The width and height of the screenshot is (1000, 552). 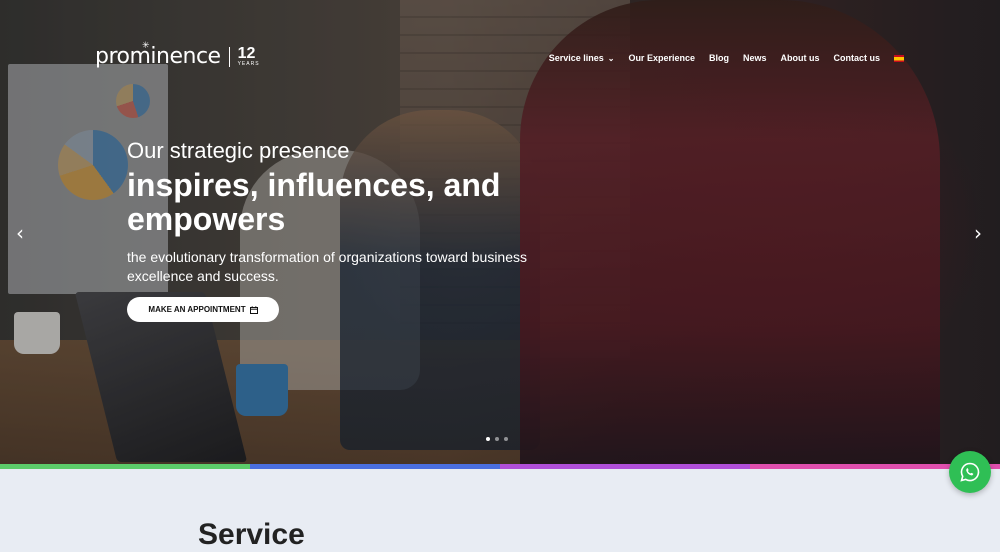 What do you see at coordinates (755, 58) in the screenshot?
I see `nav-item-news: News` at bounding box center [755, 58].